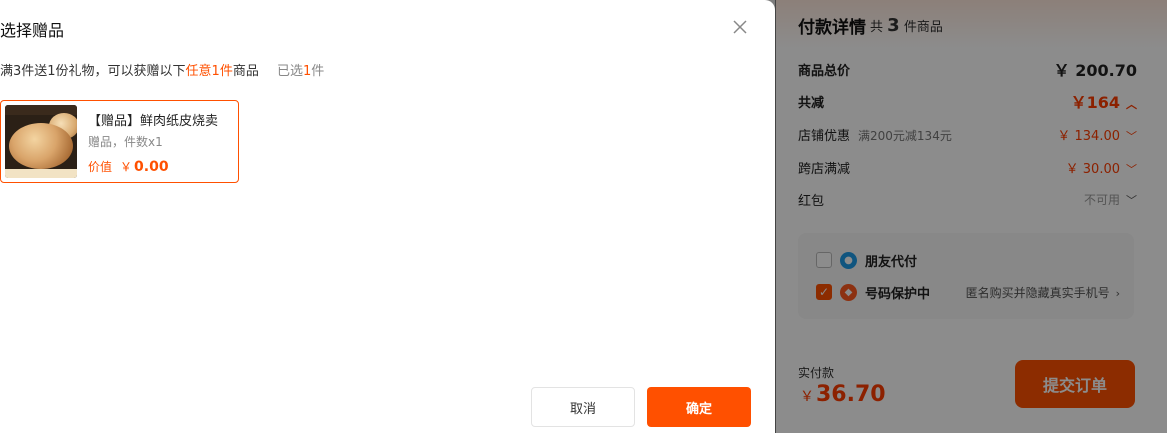 The height and width of the screenshot is (433, 1167). Describe the element at coordinates (125, 142) in the screenshot. I see `gift-meta: 赠品，件数x1` at that location.